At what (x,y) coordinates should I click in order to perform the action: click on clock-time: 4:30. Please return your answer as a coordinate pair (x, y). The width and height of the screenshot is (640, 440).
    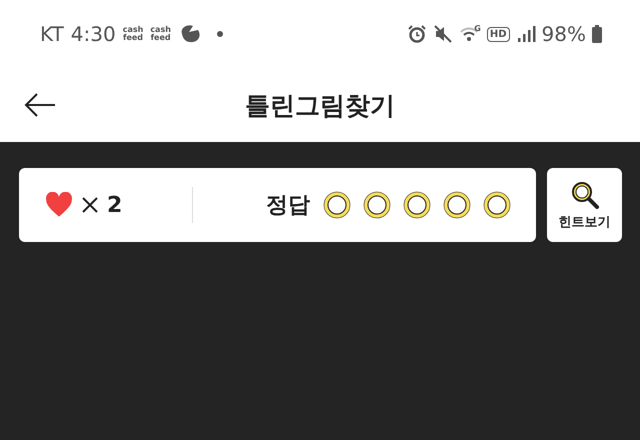
    Looking at the image, I should click on (93, 34).